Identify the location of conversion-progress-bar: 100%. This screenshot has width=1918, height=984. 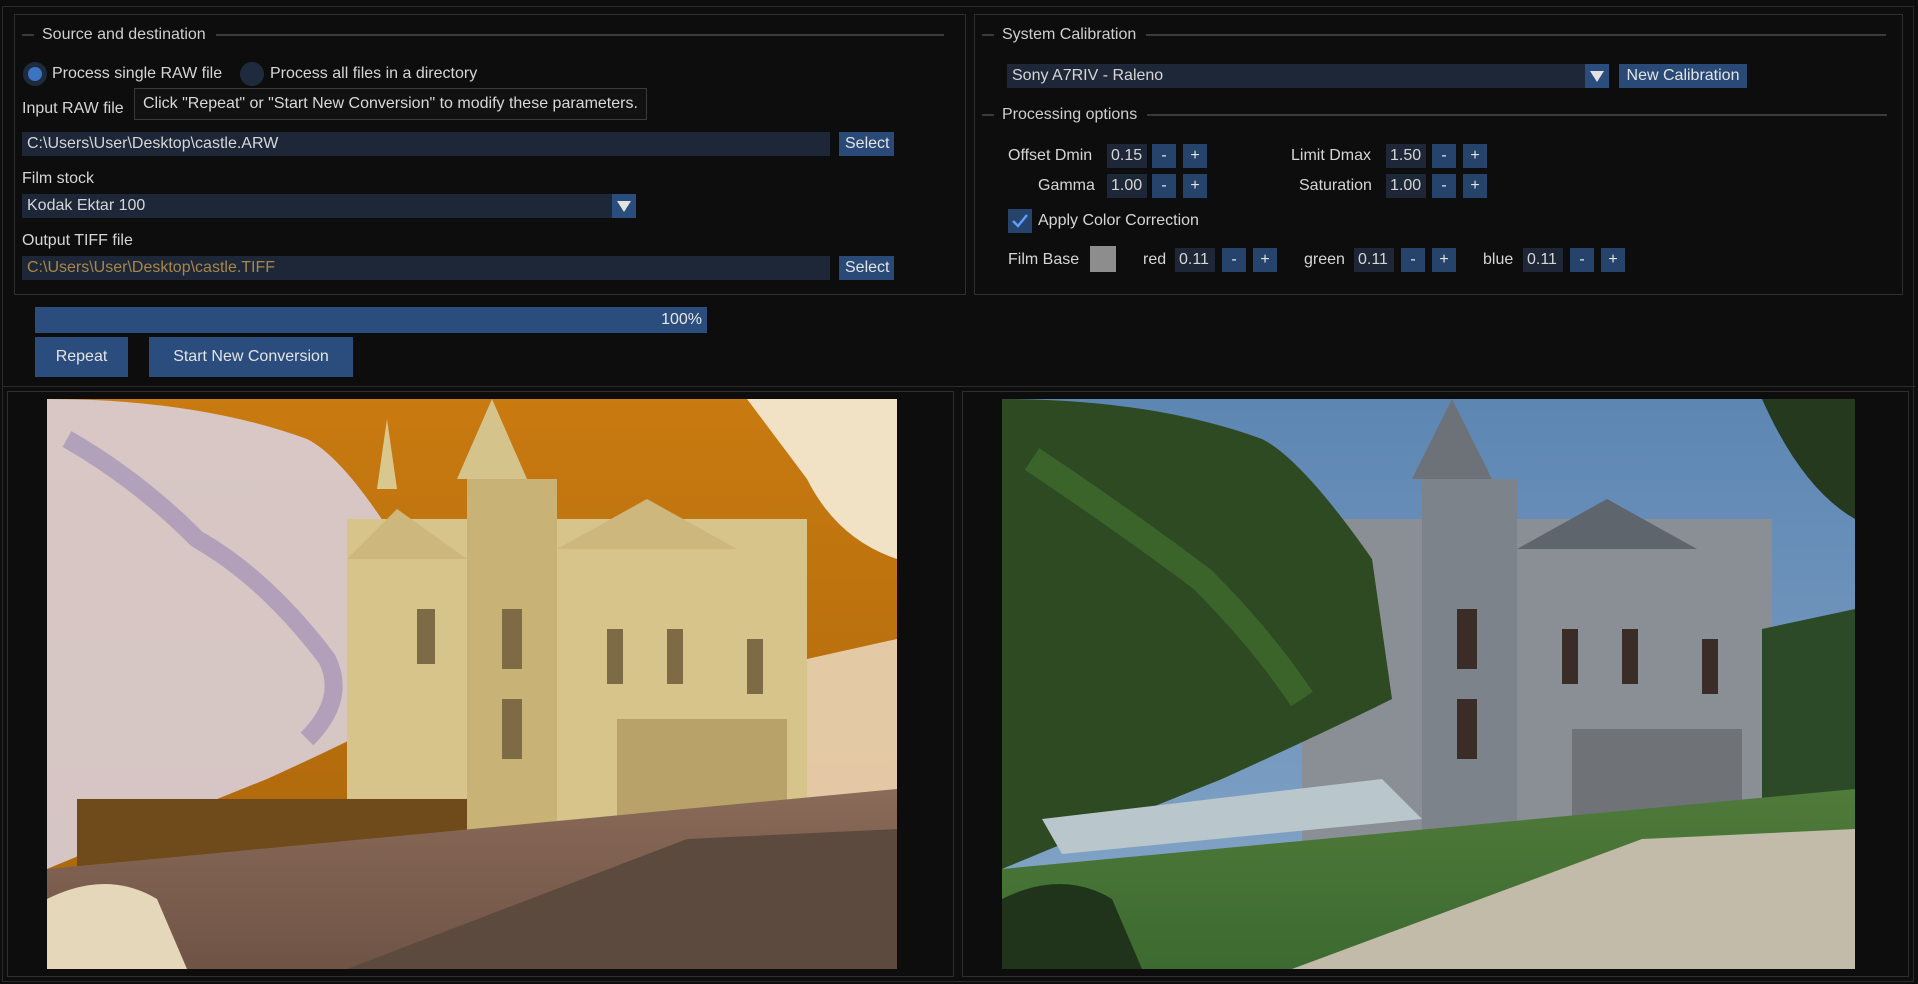
(371, 320).